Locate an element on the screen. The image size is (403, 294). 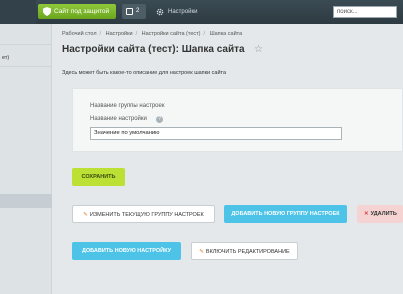
breadcrumb-item: Шапка сайта is located at coordinates (226, 34).